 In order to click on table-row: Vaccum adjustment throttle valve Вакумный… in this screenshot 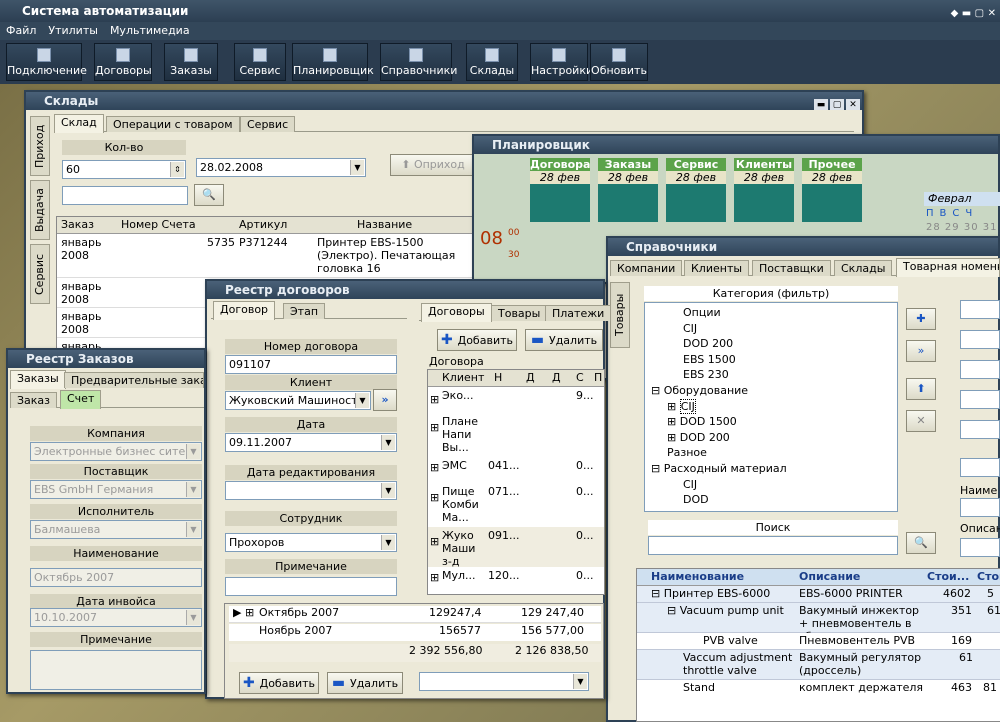, I will do `click(818, 665)`.